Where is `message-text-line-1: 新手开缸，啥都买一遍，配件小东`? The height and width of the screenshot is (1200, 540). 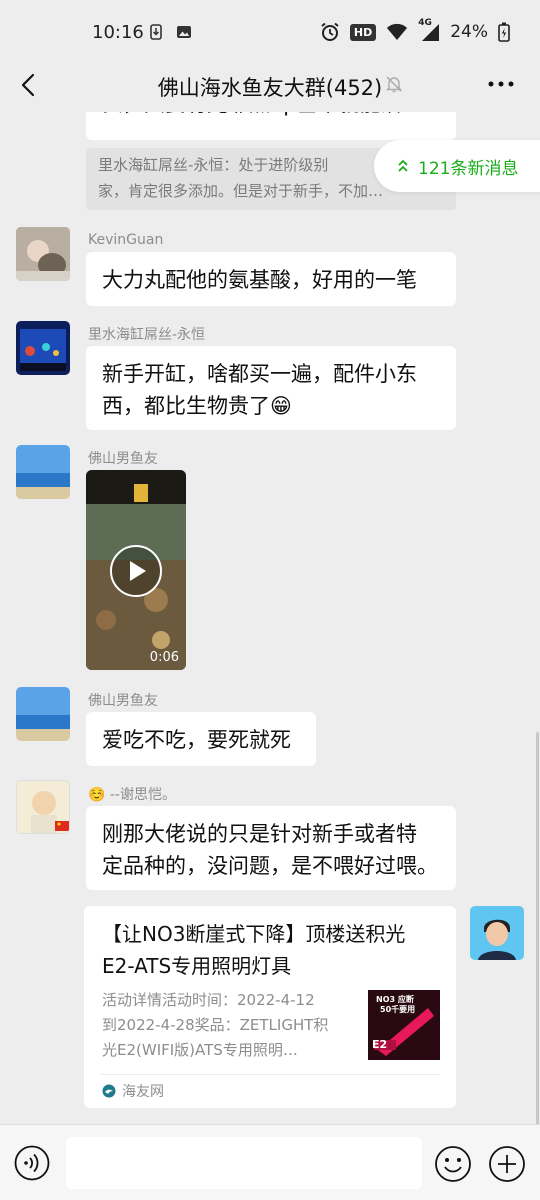 message-text-line-1: 新手开缸，啥都买一遍，配件小东 is located at coordinates (259, 374).